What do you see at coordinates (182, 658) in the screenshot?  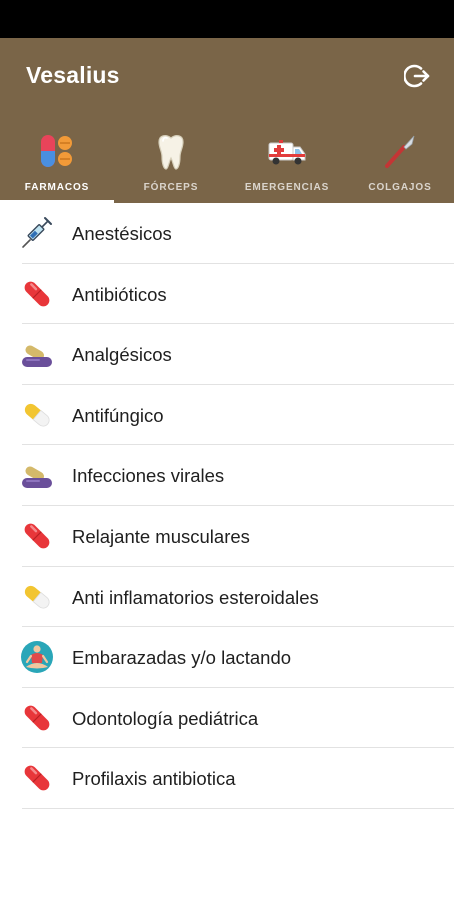 I see `list-item-label: Embarazadas y/o lactando` at bounding box center [182, 658].